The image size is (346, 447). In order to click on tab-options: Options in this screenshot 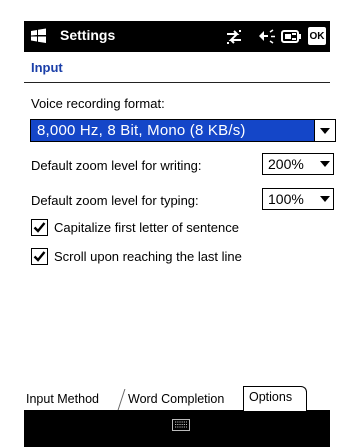, I will do `click(275, 399)`.